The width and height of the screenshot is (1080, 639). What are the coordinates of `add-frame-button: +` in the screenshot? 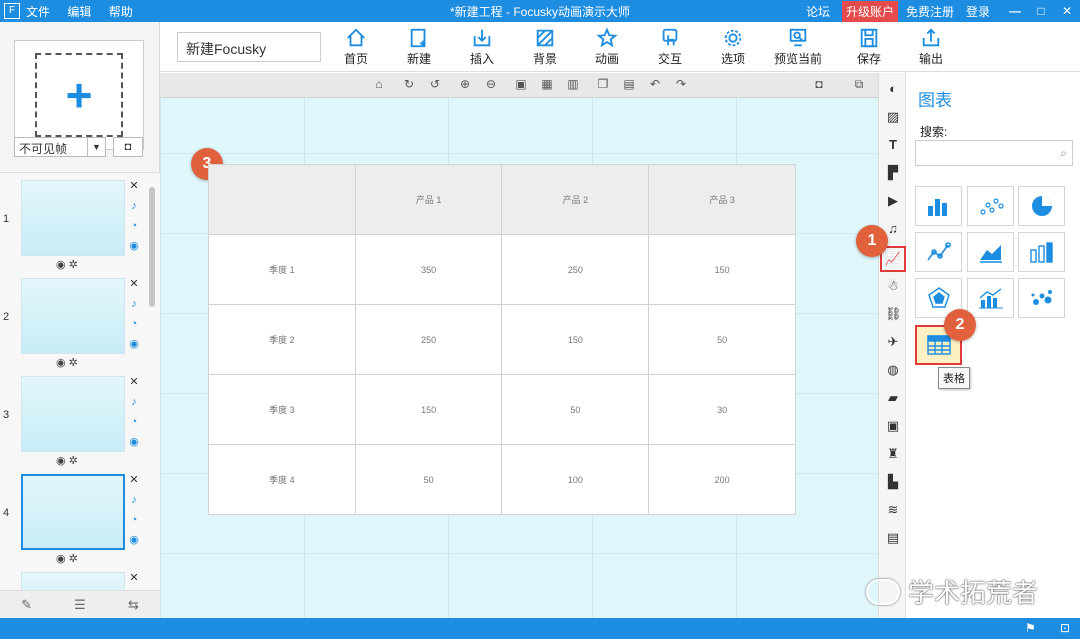 It's located at (79, 95).